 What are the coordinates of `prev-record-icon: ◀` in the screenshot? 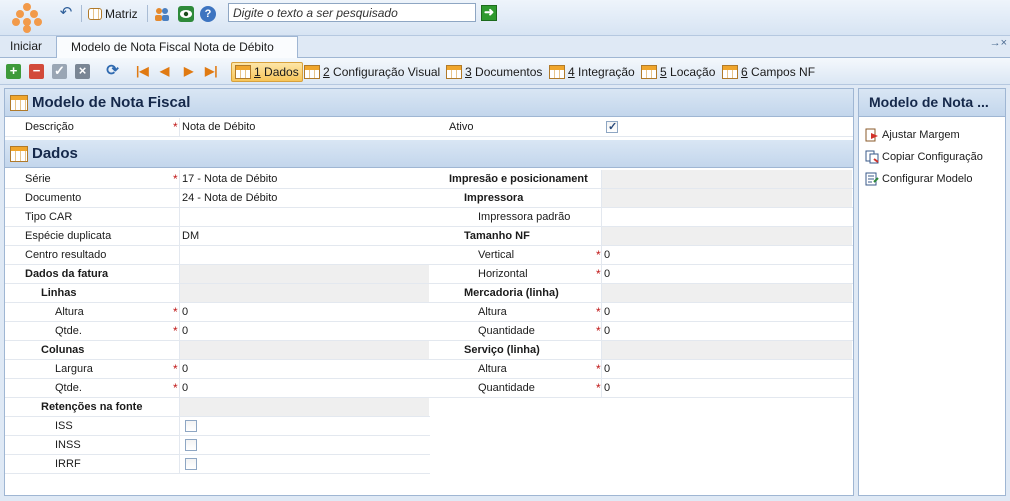 It's located at (164, 71).